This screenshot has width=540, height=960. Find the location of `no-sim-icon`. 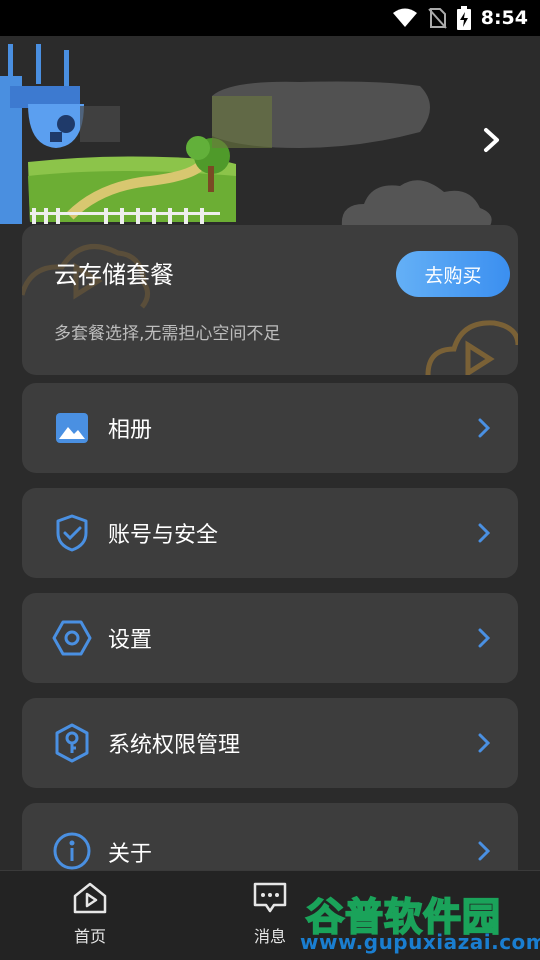

no-sim-icon is located at coordinates (437, 18).